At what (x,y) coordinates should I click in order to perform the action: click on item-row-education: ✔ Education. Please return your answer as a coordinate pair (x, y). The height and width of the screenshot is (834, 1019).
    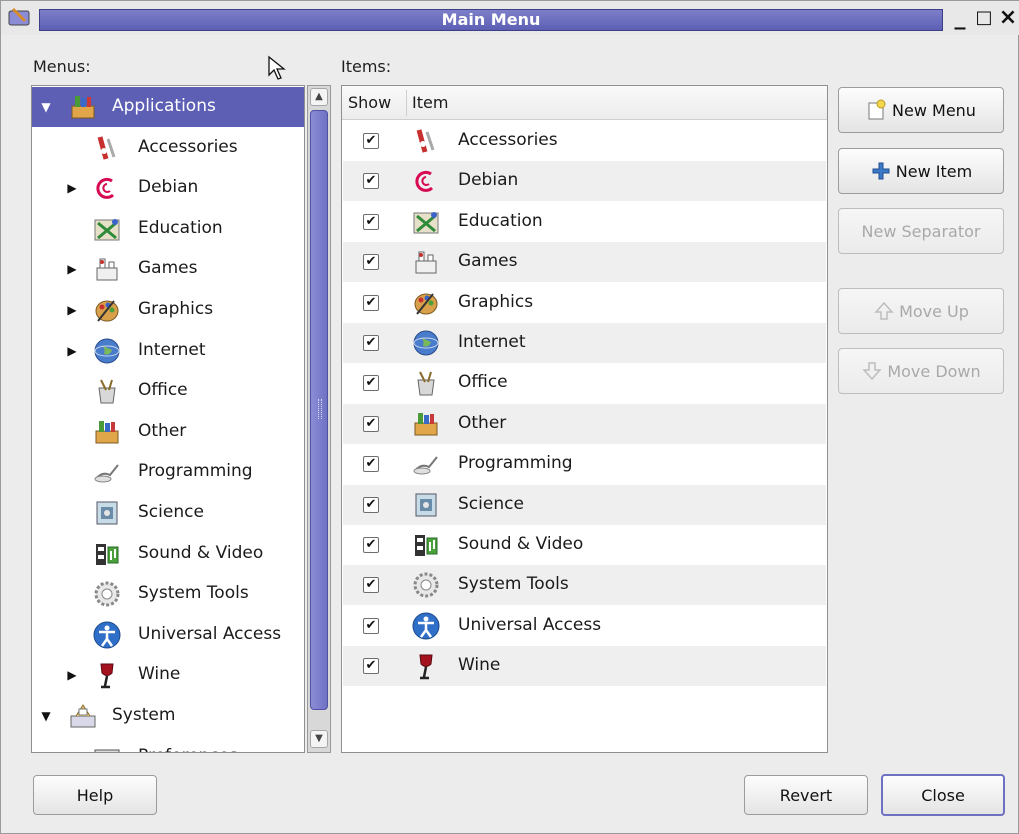
    Looking at the image, I should click on (584, 222).